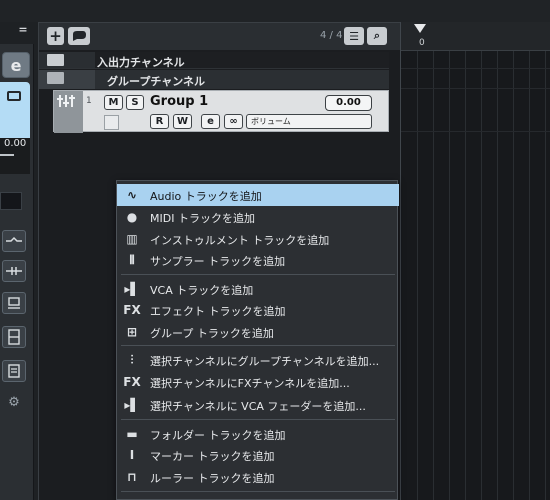  What do you see at coordinates (202, 218) in the screenshot?
I see `menu-item-label: MIDI トラックを追加` at bounding box center [202, 218].